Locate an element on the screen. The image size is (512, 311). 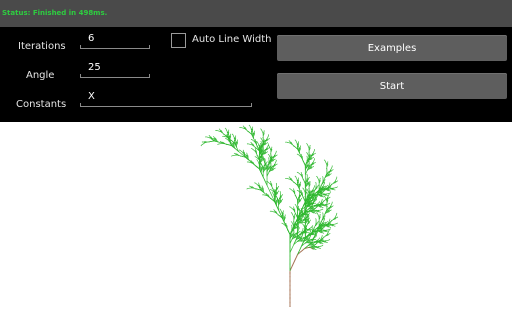
auto-line-width-label: Auto Line Width is located at coordinates (231, 39).